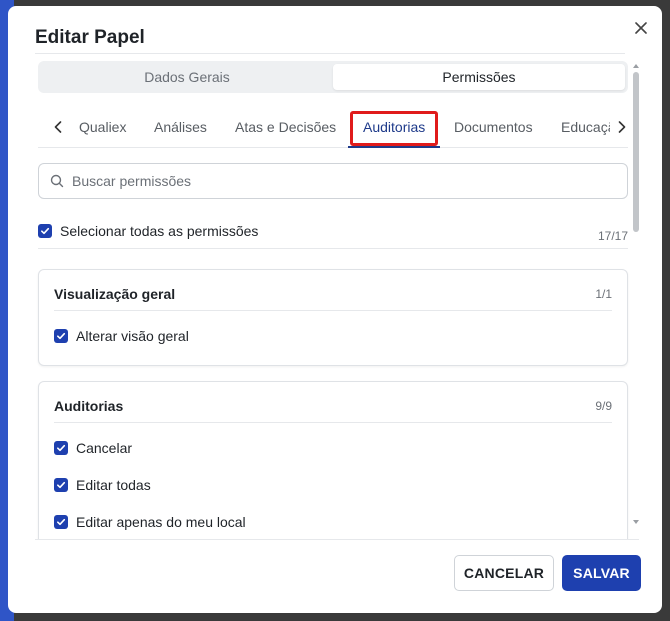 The image size is (670, 621). What do you see at coordinates (394, 127) in the screenshot?
I see `tab-auditorias: Auditorias` at bounding box center [394, 127].